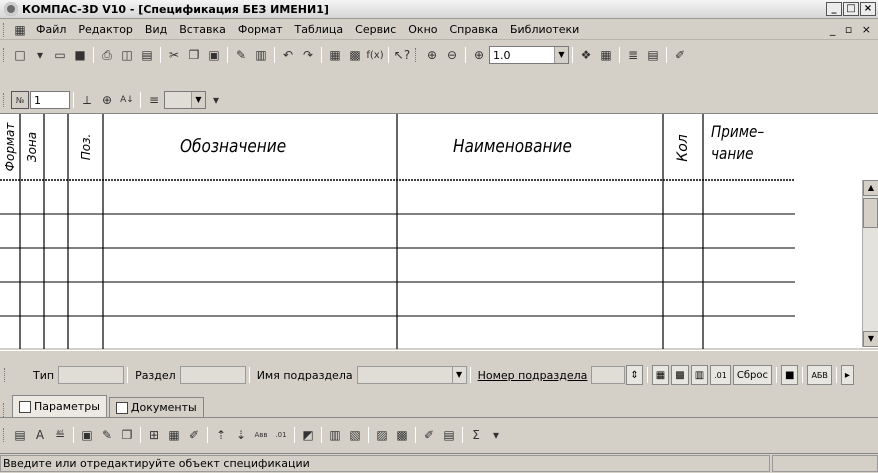 The image size is (878, 473). I want to click on print-setup-icon: ▤, so click(147, 55).